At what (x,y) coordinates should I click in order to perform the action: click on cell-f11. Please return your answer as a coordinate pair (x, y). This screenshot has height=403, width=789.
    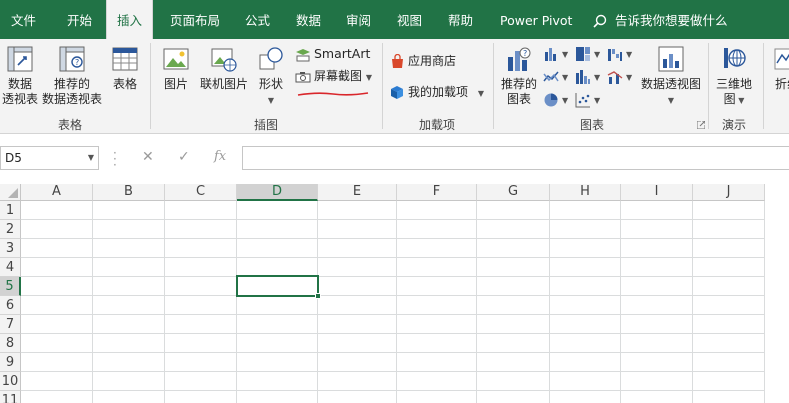
    Looking at the image, I should click on (437, 397).